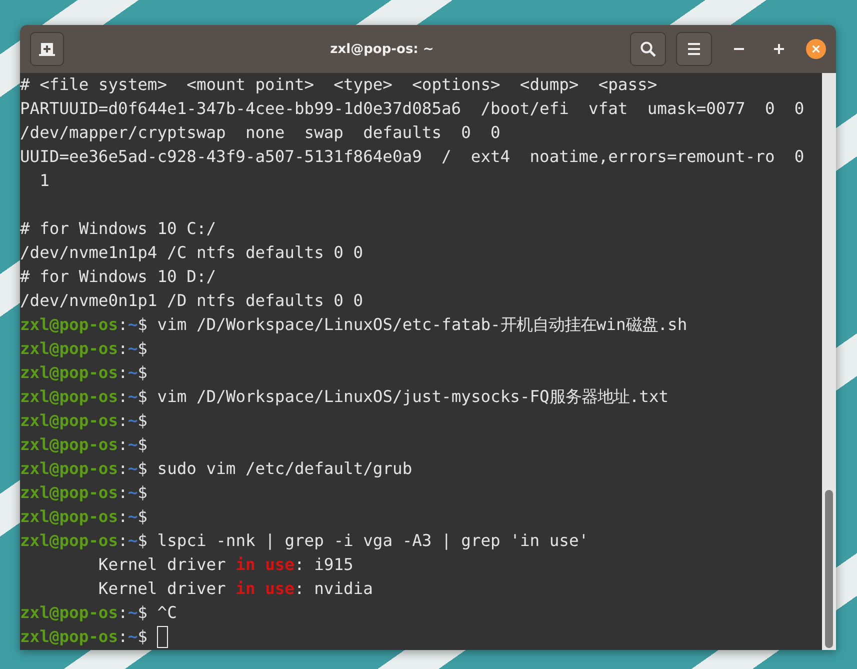  Describe the element at coordinates (413, 157) in the screenshot. I see `terminal-line: UUID=ee36e5ad-c928-43f9-a507-5131f864e0a9 / ext4 noatime,errors=remount-ro 0` at that location.